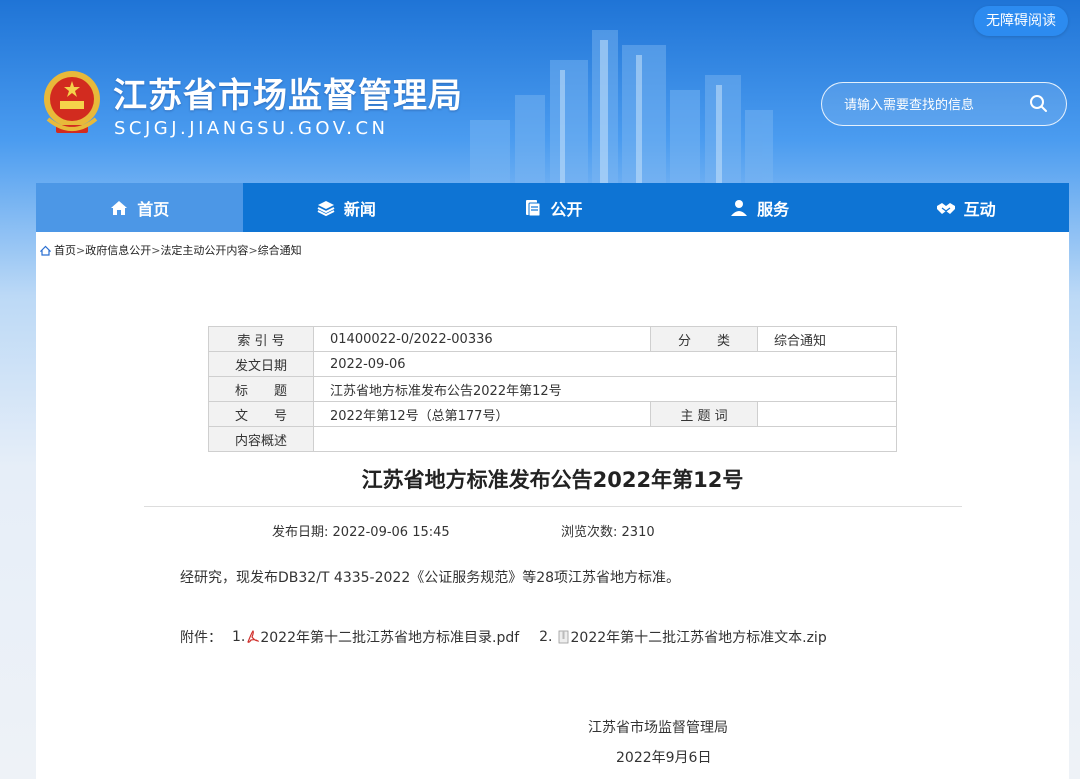  What do you see at coordinates (261, 414) in the screenshot?
I see `docno-label: 文 号` at bounding box center [261, 414].